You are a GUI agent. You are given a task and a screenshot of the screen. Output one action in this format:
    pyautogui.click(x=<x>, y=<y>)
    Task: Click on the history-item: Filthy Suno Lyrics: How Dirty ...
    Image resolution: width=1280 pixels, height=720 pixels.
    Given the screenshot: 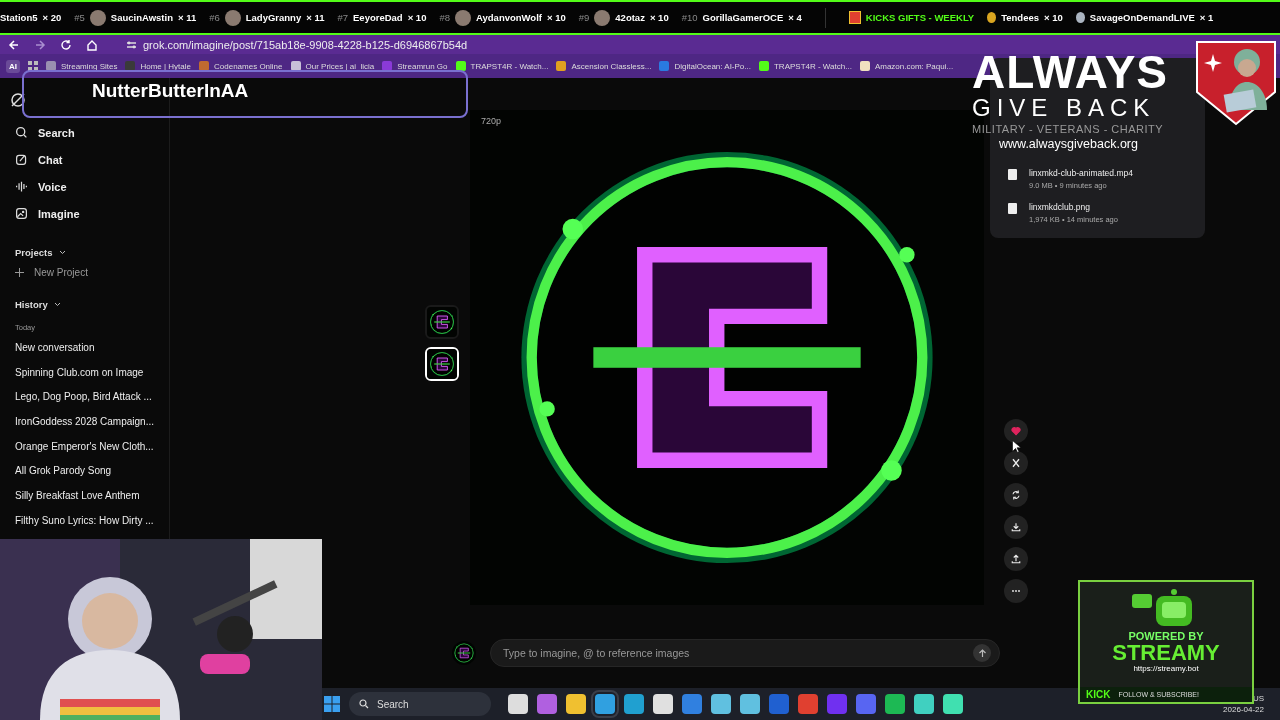 What is the action you would take?
    pyautogui.click(x=84, y=520)
    